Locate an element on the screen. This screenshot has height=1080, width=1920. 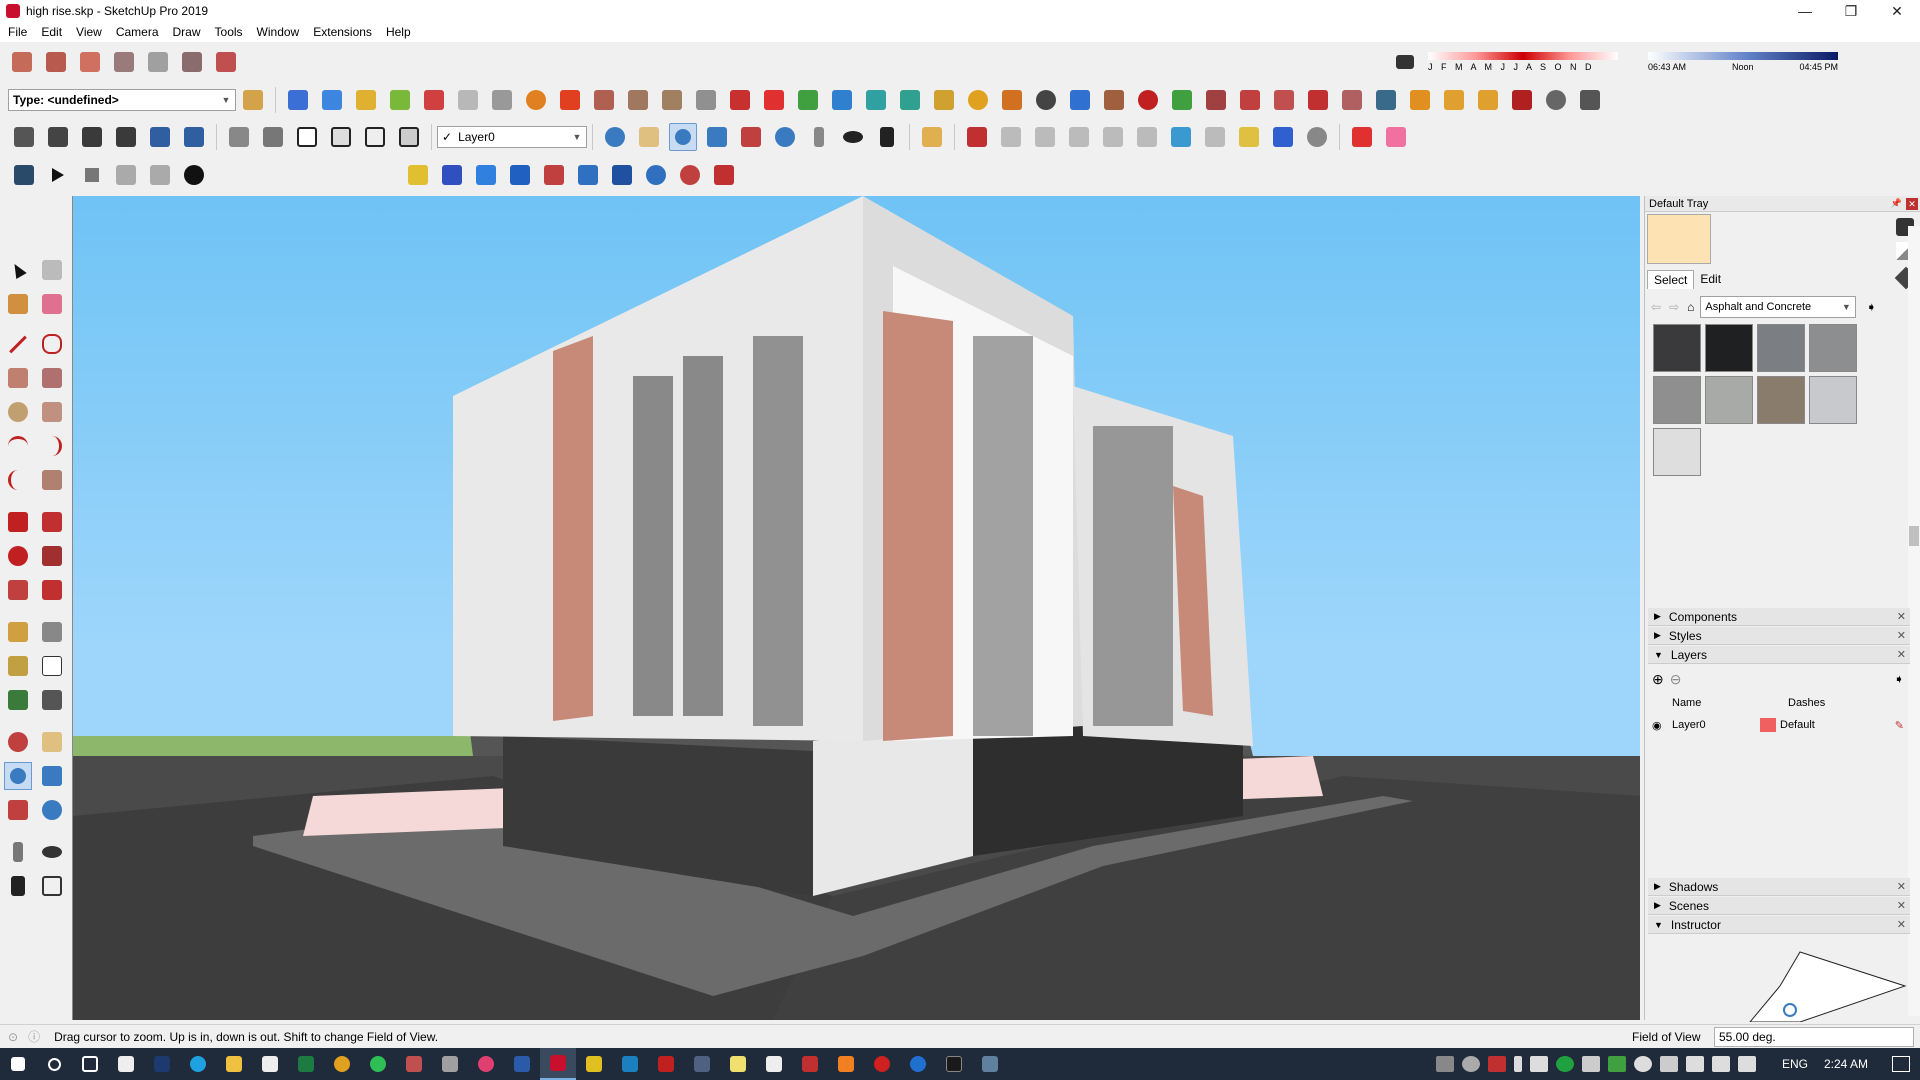
dotted-arc-icon is located at coordinates (1556, 100).